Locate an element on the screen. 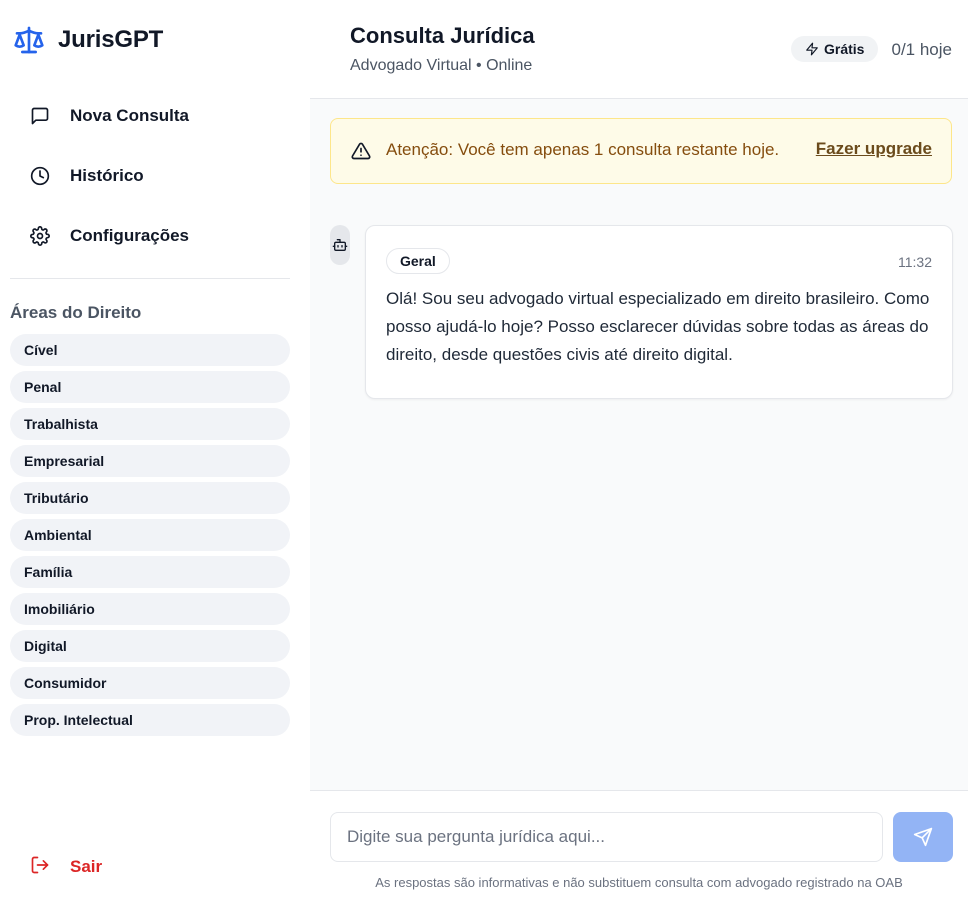 The width and height of the screenshot is (968, 902). area-item-consumidor: Consumidor is located at coordinates (150, 683).